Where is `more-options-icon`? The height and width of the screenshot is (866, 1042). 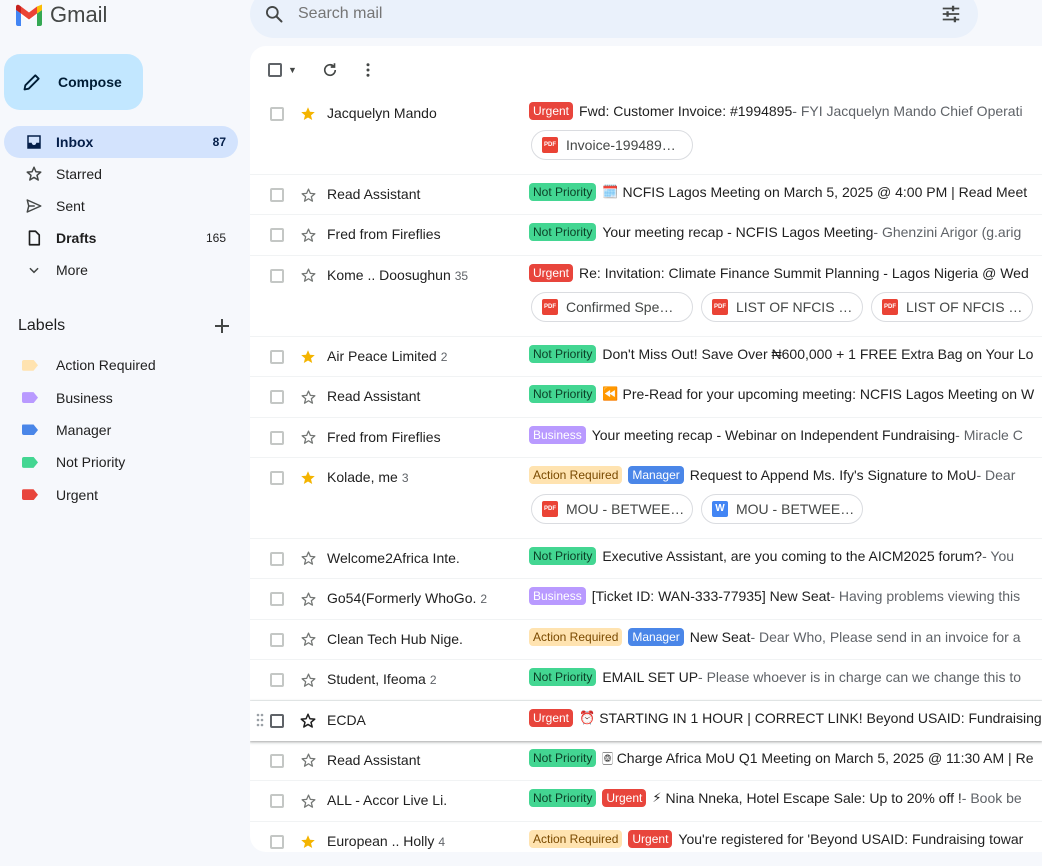
more-options-icon is located at coordinates (368, 70).